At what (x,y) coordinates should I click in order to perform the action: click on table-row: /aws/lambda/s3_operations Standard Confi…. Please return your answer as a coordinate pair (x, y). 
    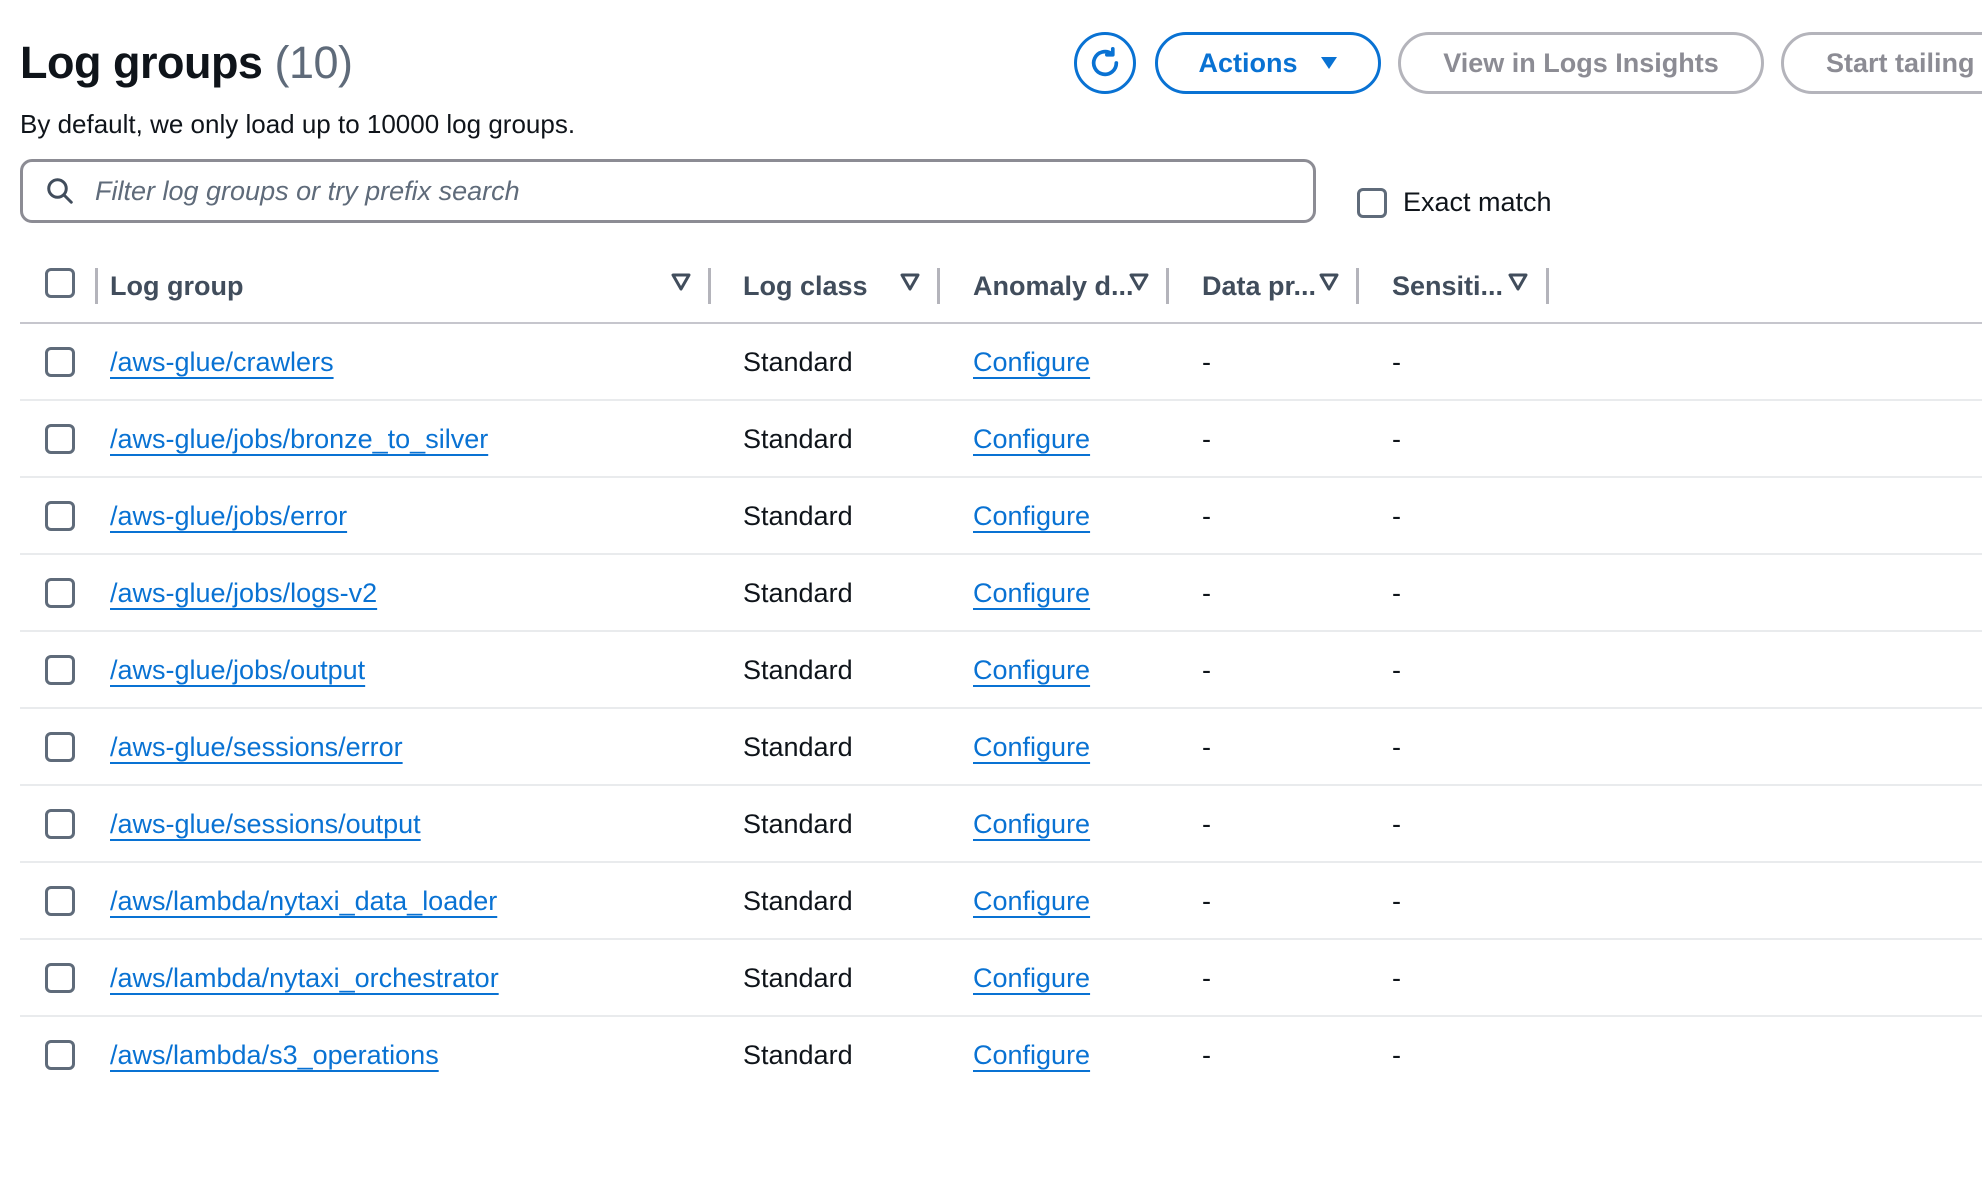
    Looking at the image, I should click on (1001, 1055).